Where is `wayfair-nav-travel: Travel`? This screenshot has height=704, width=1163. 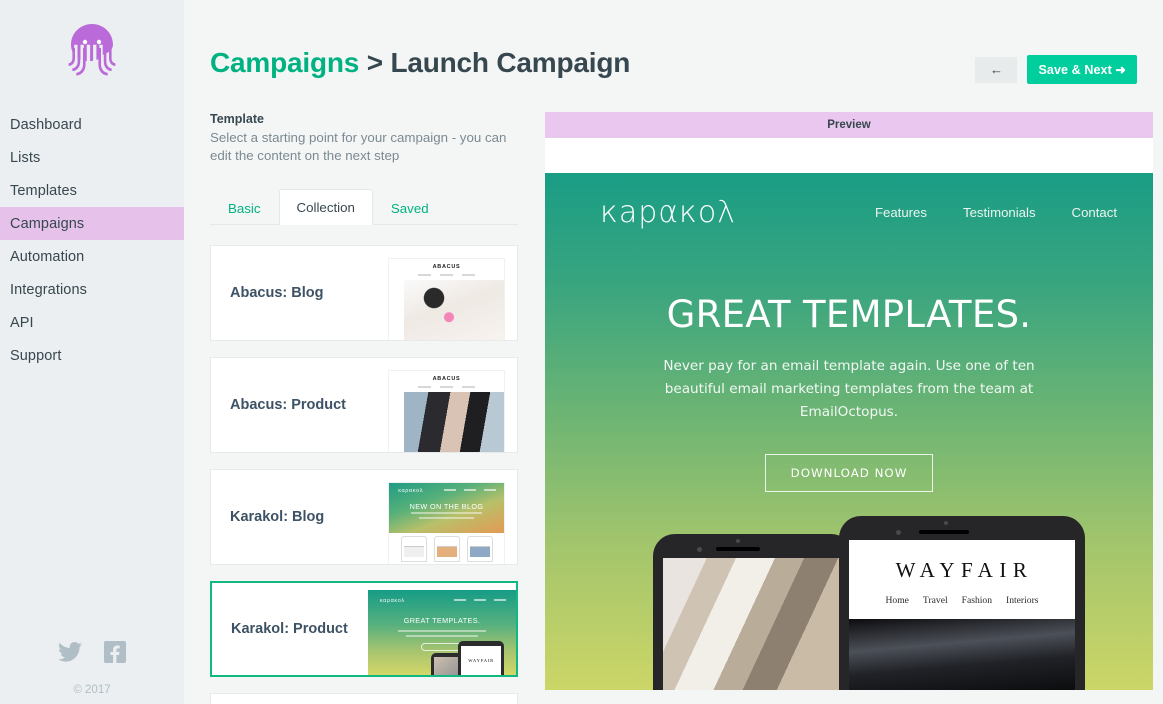 wayfair-nav-travel: Travel is located at coordinates (935, 600).